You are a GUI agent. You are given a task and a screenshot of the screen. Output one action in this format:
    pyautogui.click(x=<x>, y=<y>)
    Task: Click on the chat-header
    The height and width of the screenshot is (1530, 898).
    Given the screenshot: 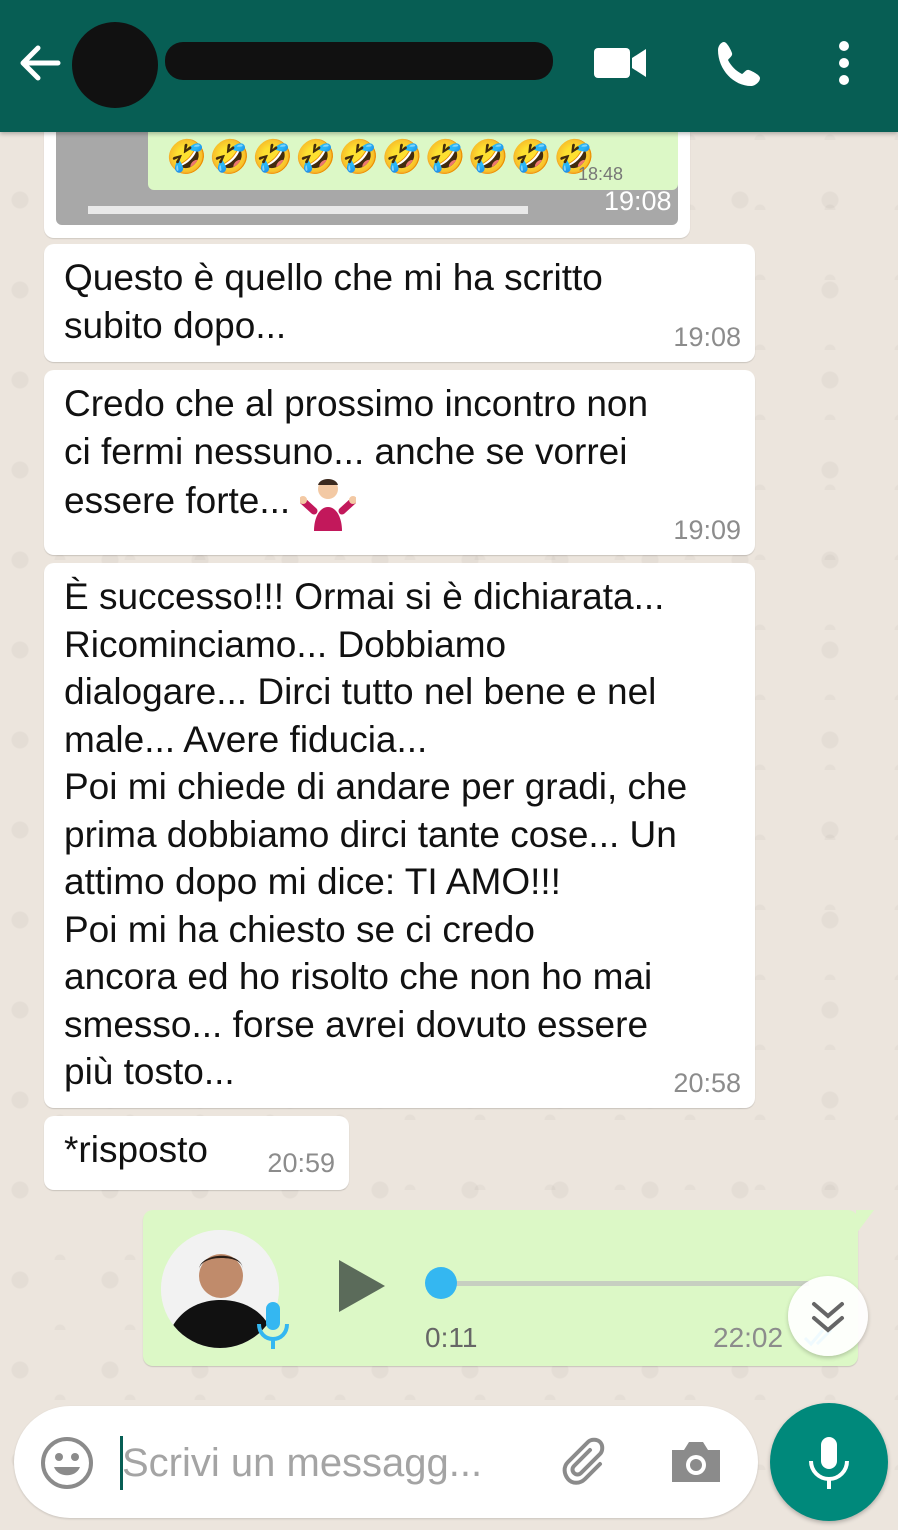 What is the action you would take?
    pyautogui.click(x=449, y=66)
    